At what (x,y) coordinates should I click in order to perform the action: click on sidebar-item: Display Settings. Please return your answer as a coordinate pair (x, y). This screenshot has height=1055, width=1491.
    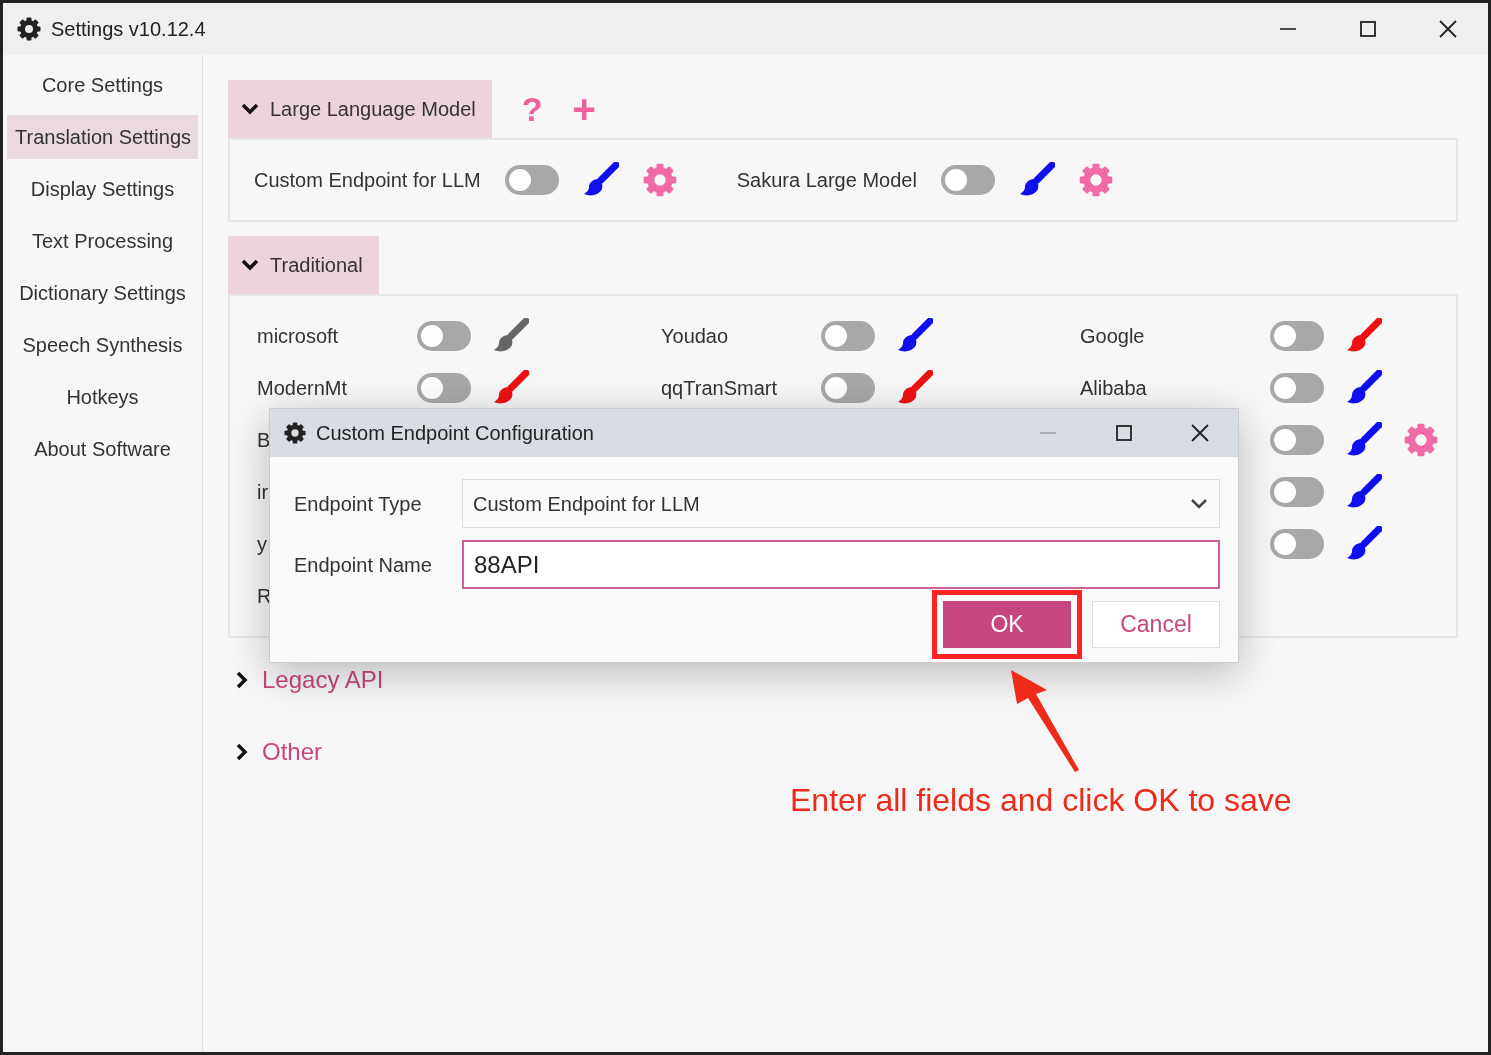
    Looking at the image, I should click on (102, 189).